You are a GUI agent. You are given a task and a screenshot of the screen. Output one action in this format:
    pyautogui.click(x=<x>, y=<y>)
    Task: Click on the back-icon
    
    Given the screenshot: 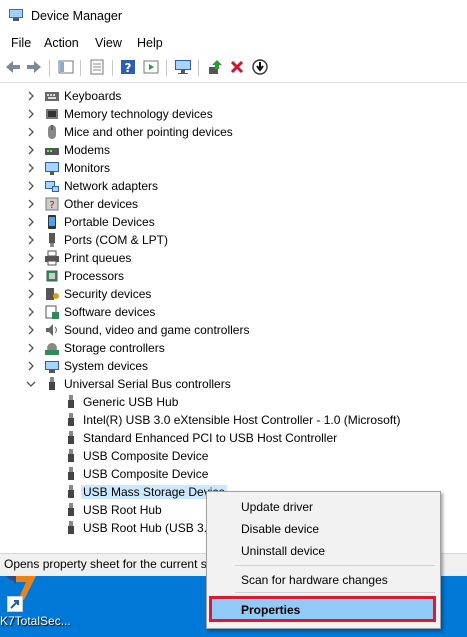 What is the action you would take?
    pyautogui.click(x=13, y=67)
    